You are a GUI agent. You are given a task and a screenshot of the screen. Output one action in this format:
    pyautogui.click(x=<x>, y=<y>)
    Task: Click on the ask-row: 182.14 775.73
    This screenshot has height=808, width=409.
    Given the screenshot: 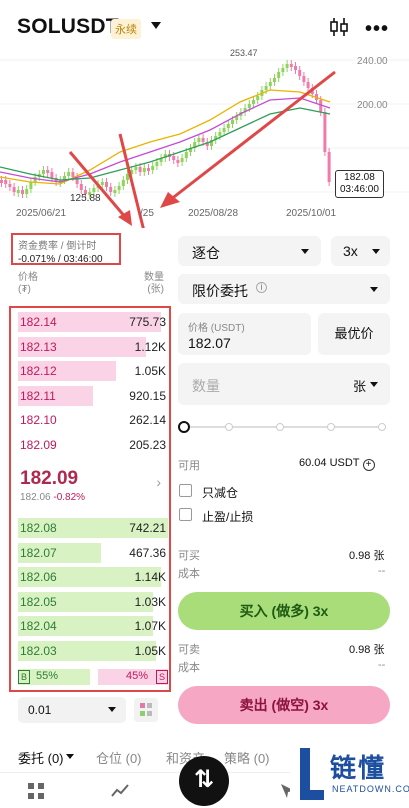 What is the action you would take?
    pyautogui.click(x=93, y=322)
    